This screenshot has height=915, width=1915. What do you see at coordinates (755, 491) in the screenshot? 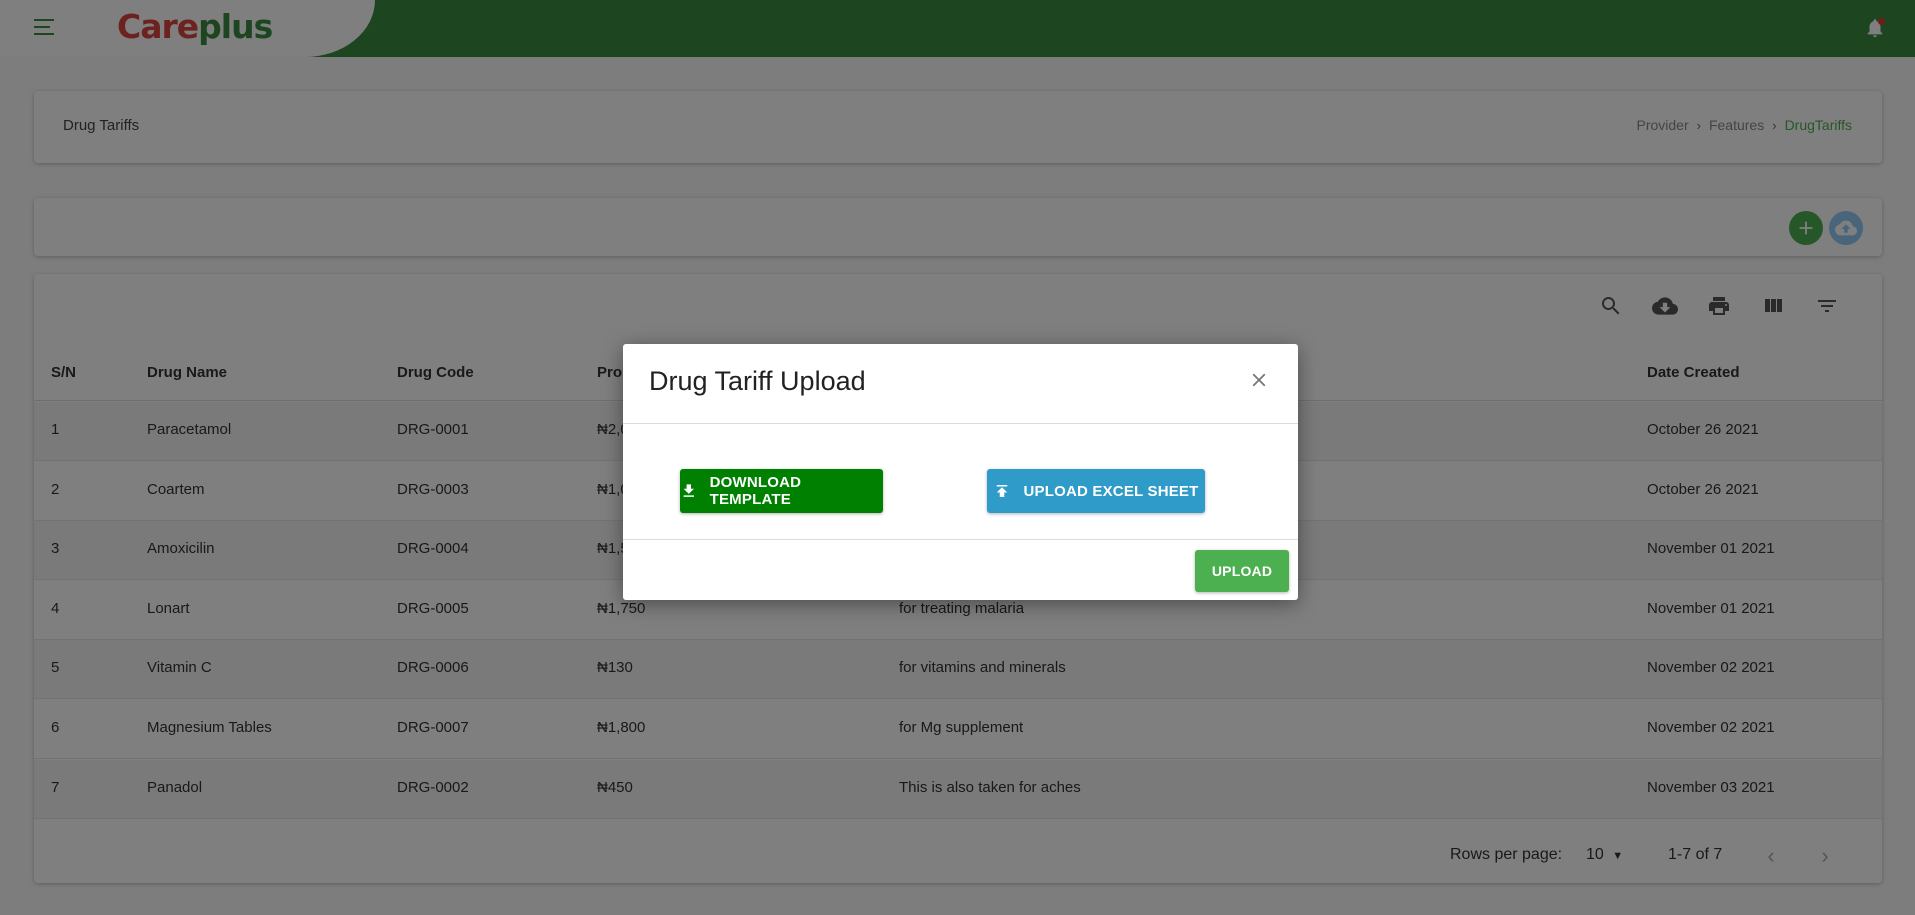
I see `download-template-label: DOWNLOAD TEMPLATE` at bounding box center [755, 491].